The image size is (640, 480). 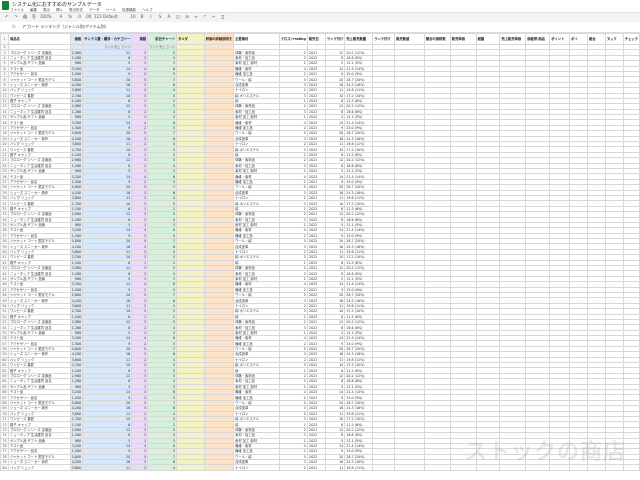 I want to click on cell: ポイ, so click(x=578, y=39).